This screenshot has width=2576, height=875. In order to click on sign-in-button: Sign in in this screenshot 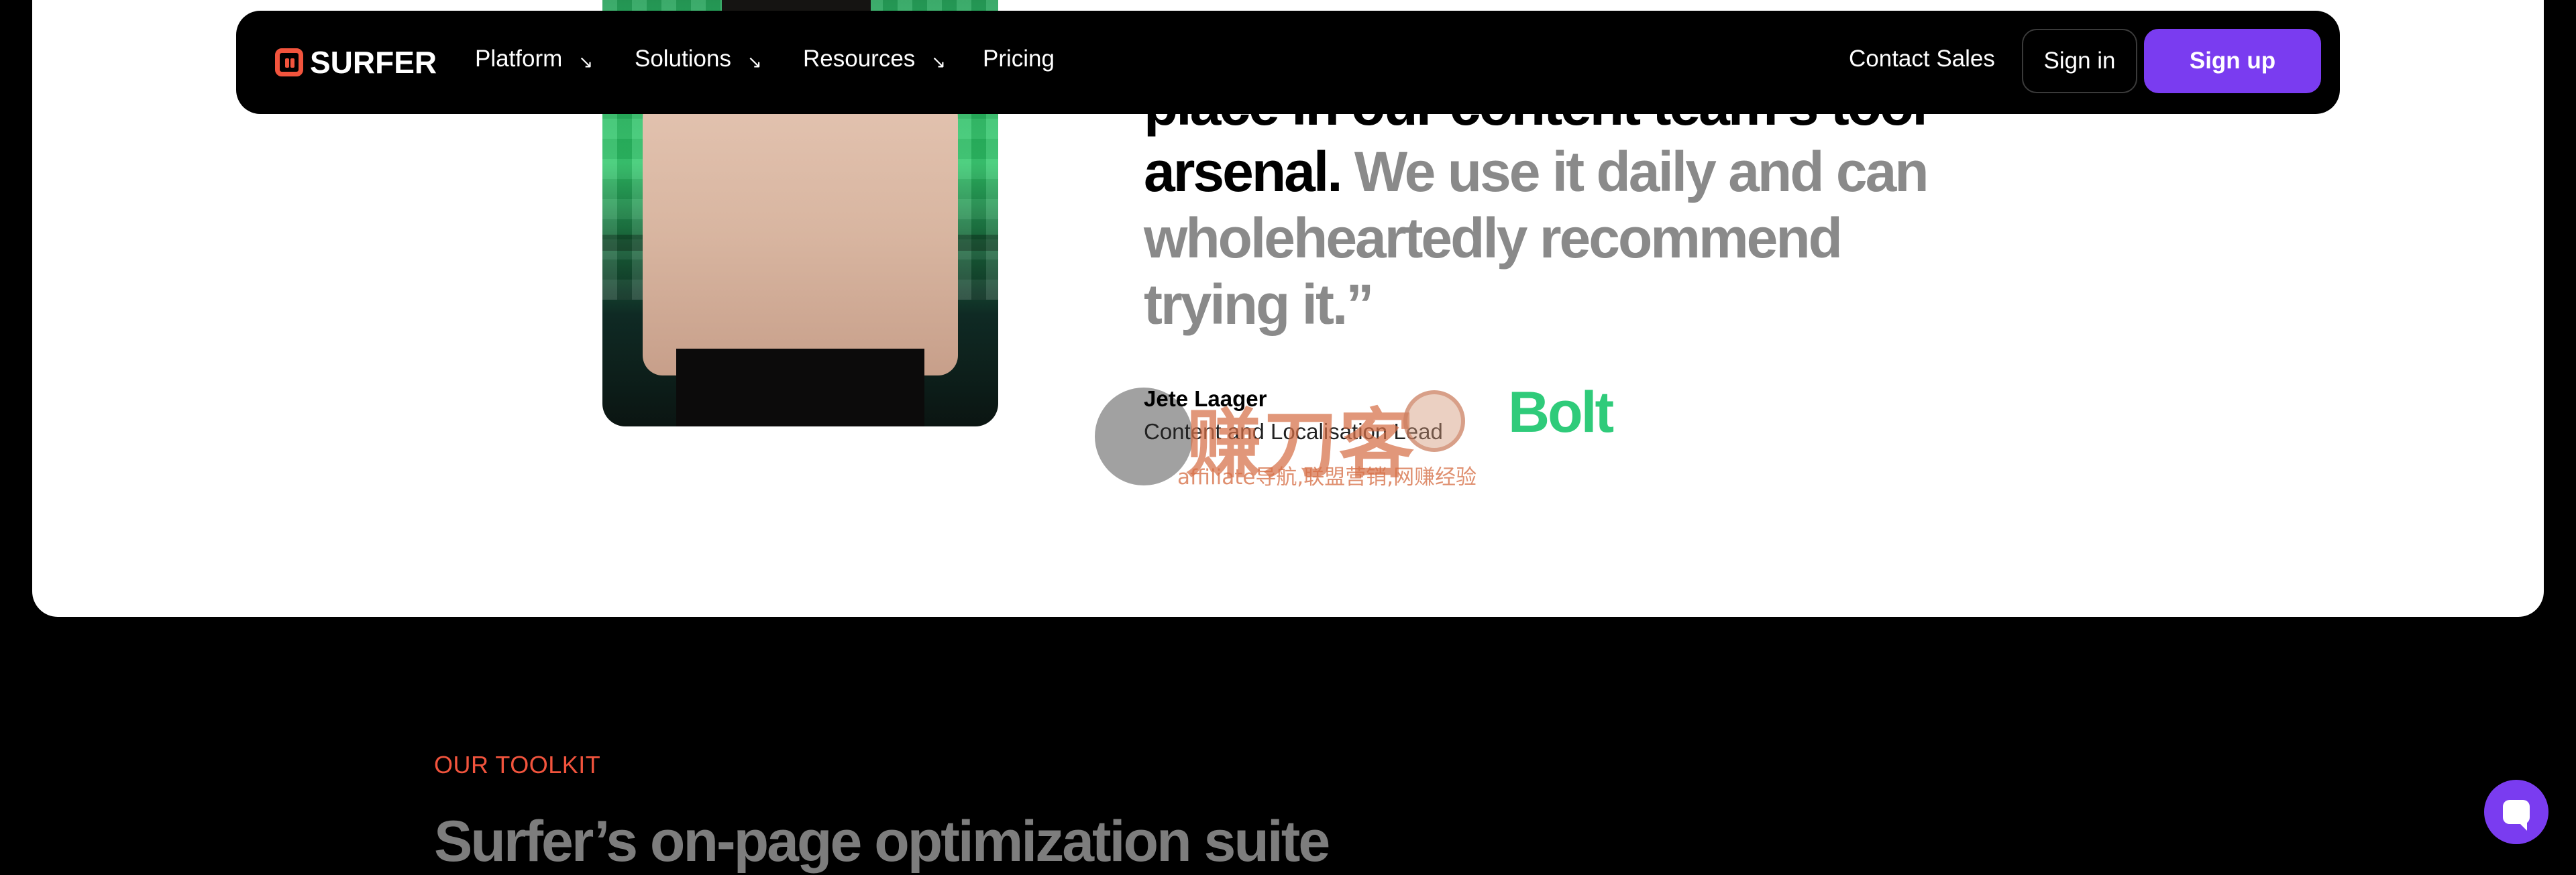, I will do `click(2079, 61)`.